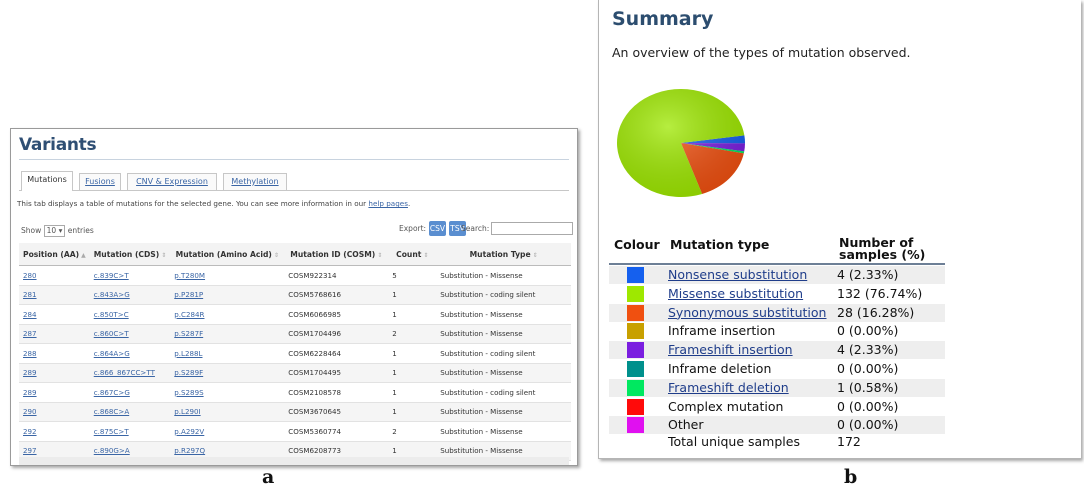 The width and height of the screenshot is (1084, 488). What do you see at coordinates (47, 181) in the screenshot?
I see `tab-mutations: Mutations` at bounding box center [47, 181].